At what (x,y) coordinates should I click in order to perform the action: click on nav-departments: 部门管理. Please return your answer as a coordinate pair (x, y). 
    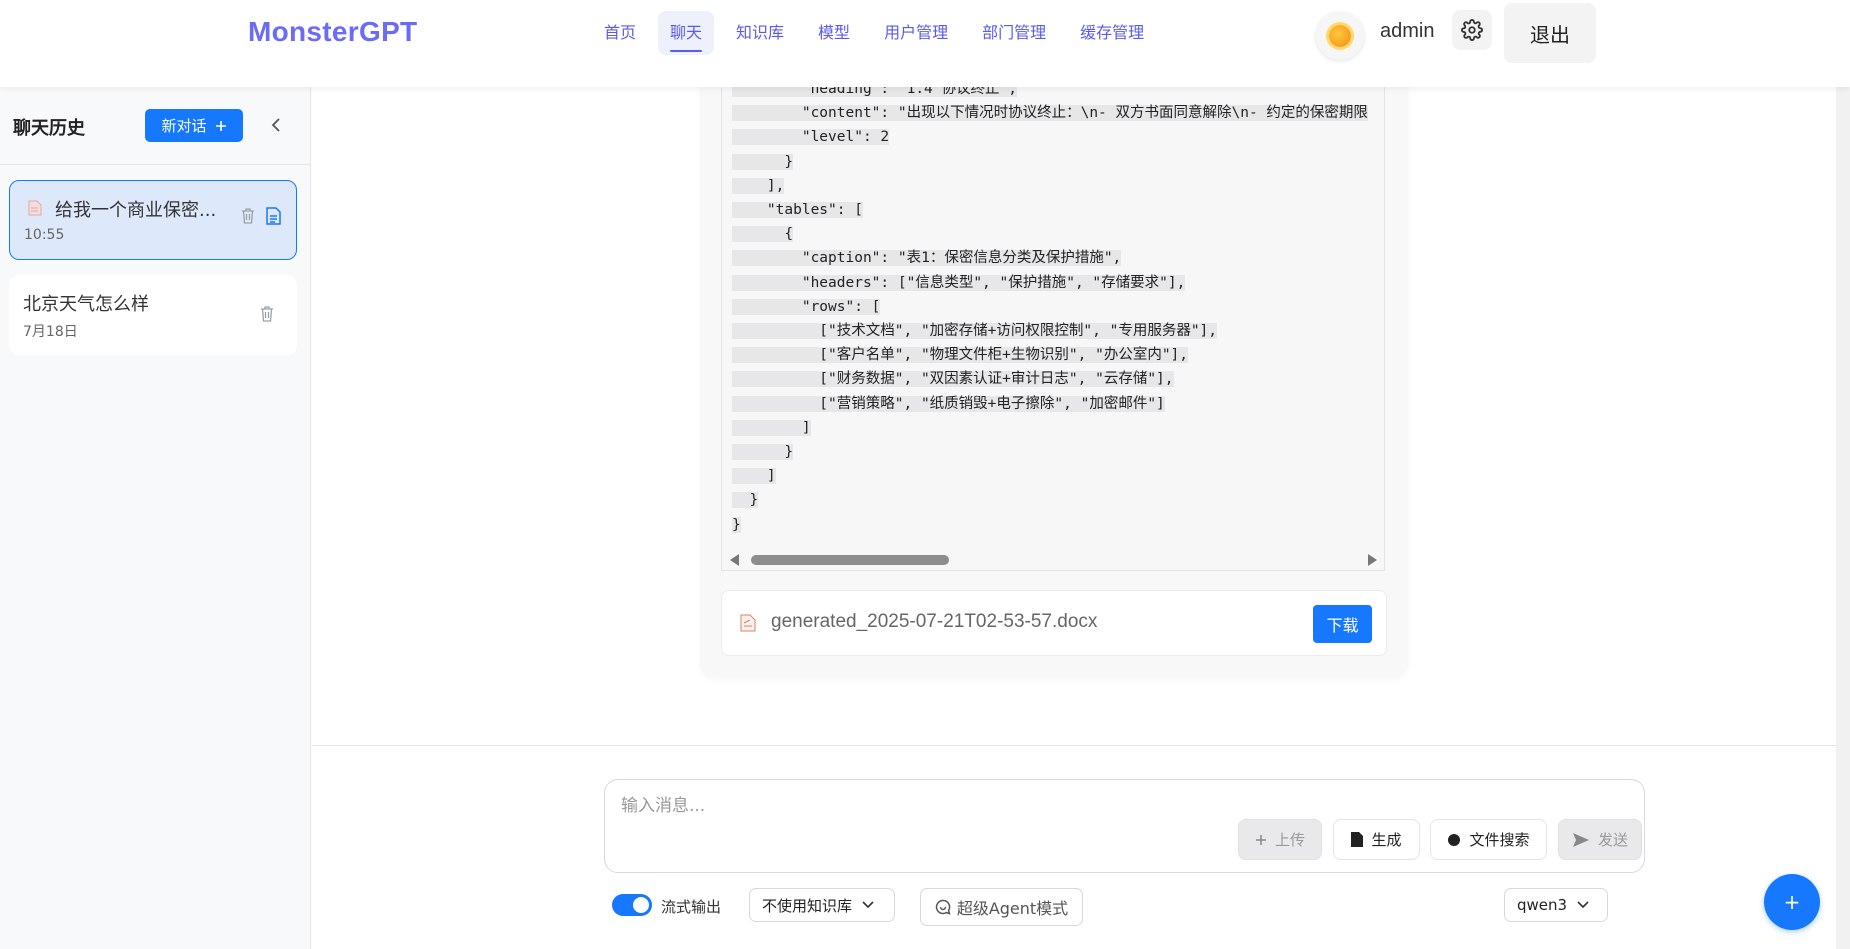
    Looking at the image, I should click on (1014, 33).